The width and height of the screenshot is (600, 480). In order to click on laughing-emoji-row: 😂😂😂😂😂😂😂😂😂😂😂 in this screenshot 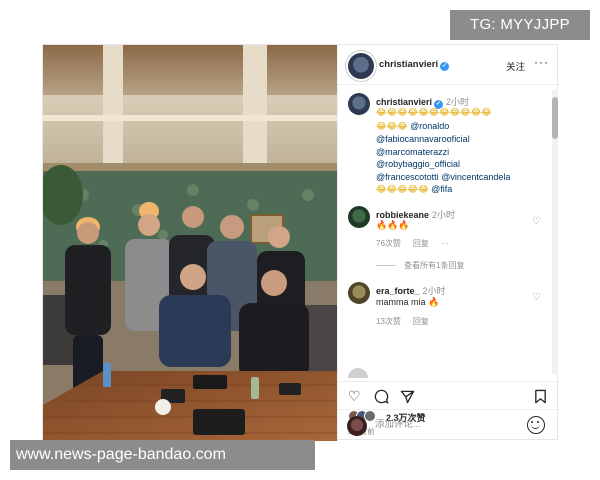, I will do `click(434, 113)`.